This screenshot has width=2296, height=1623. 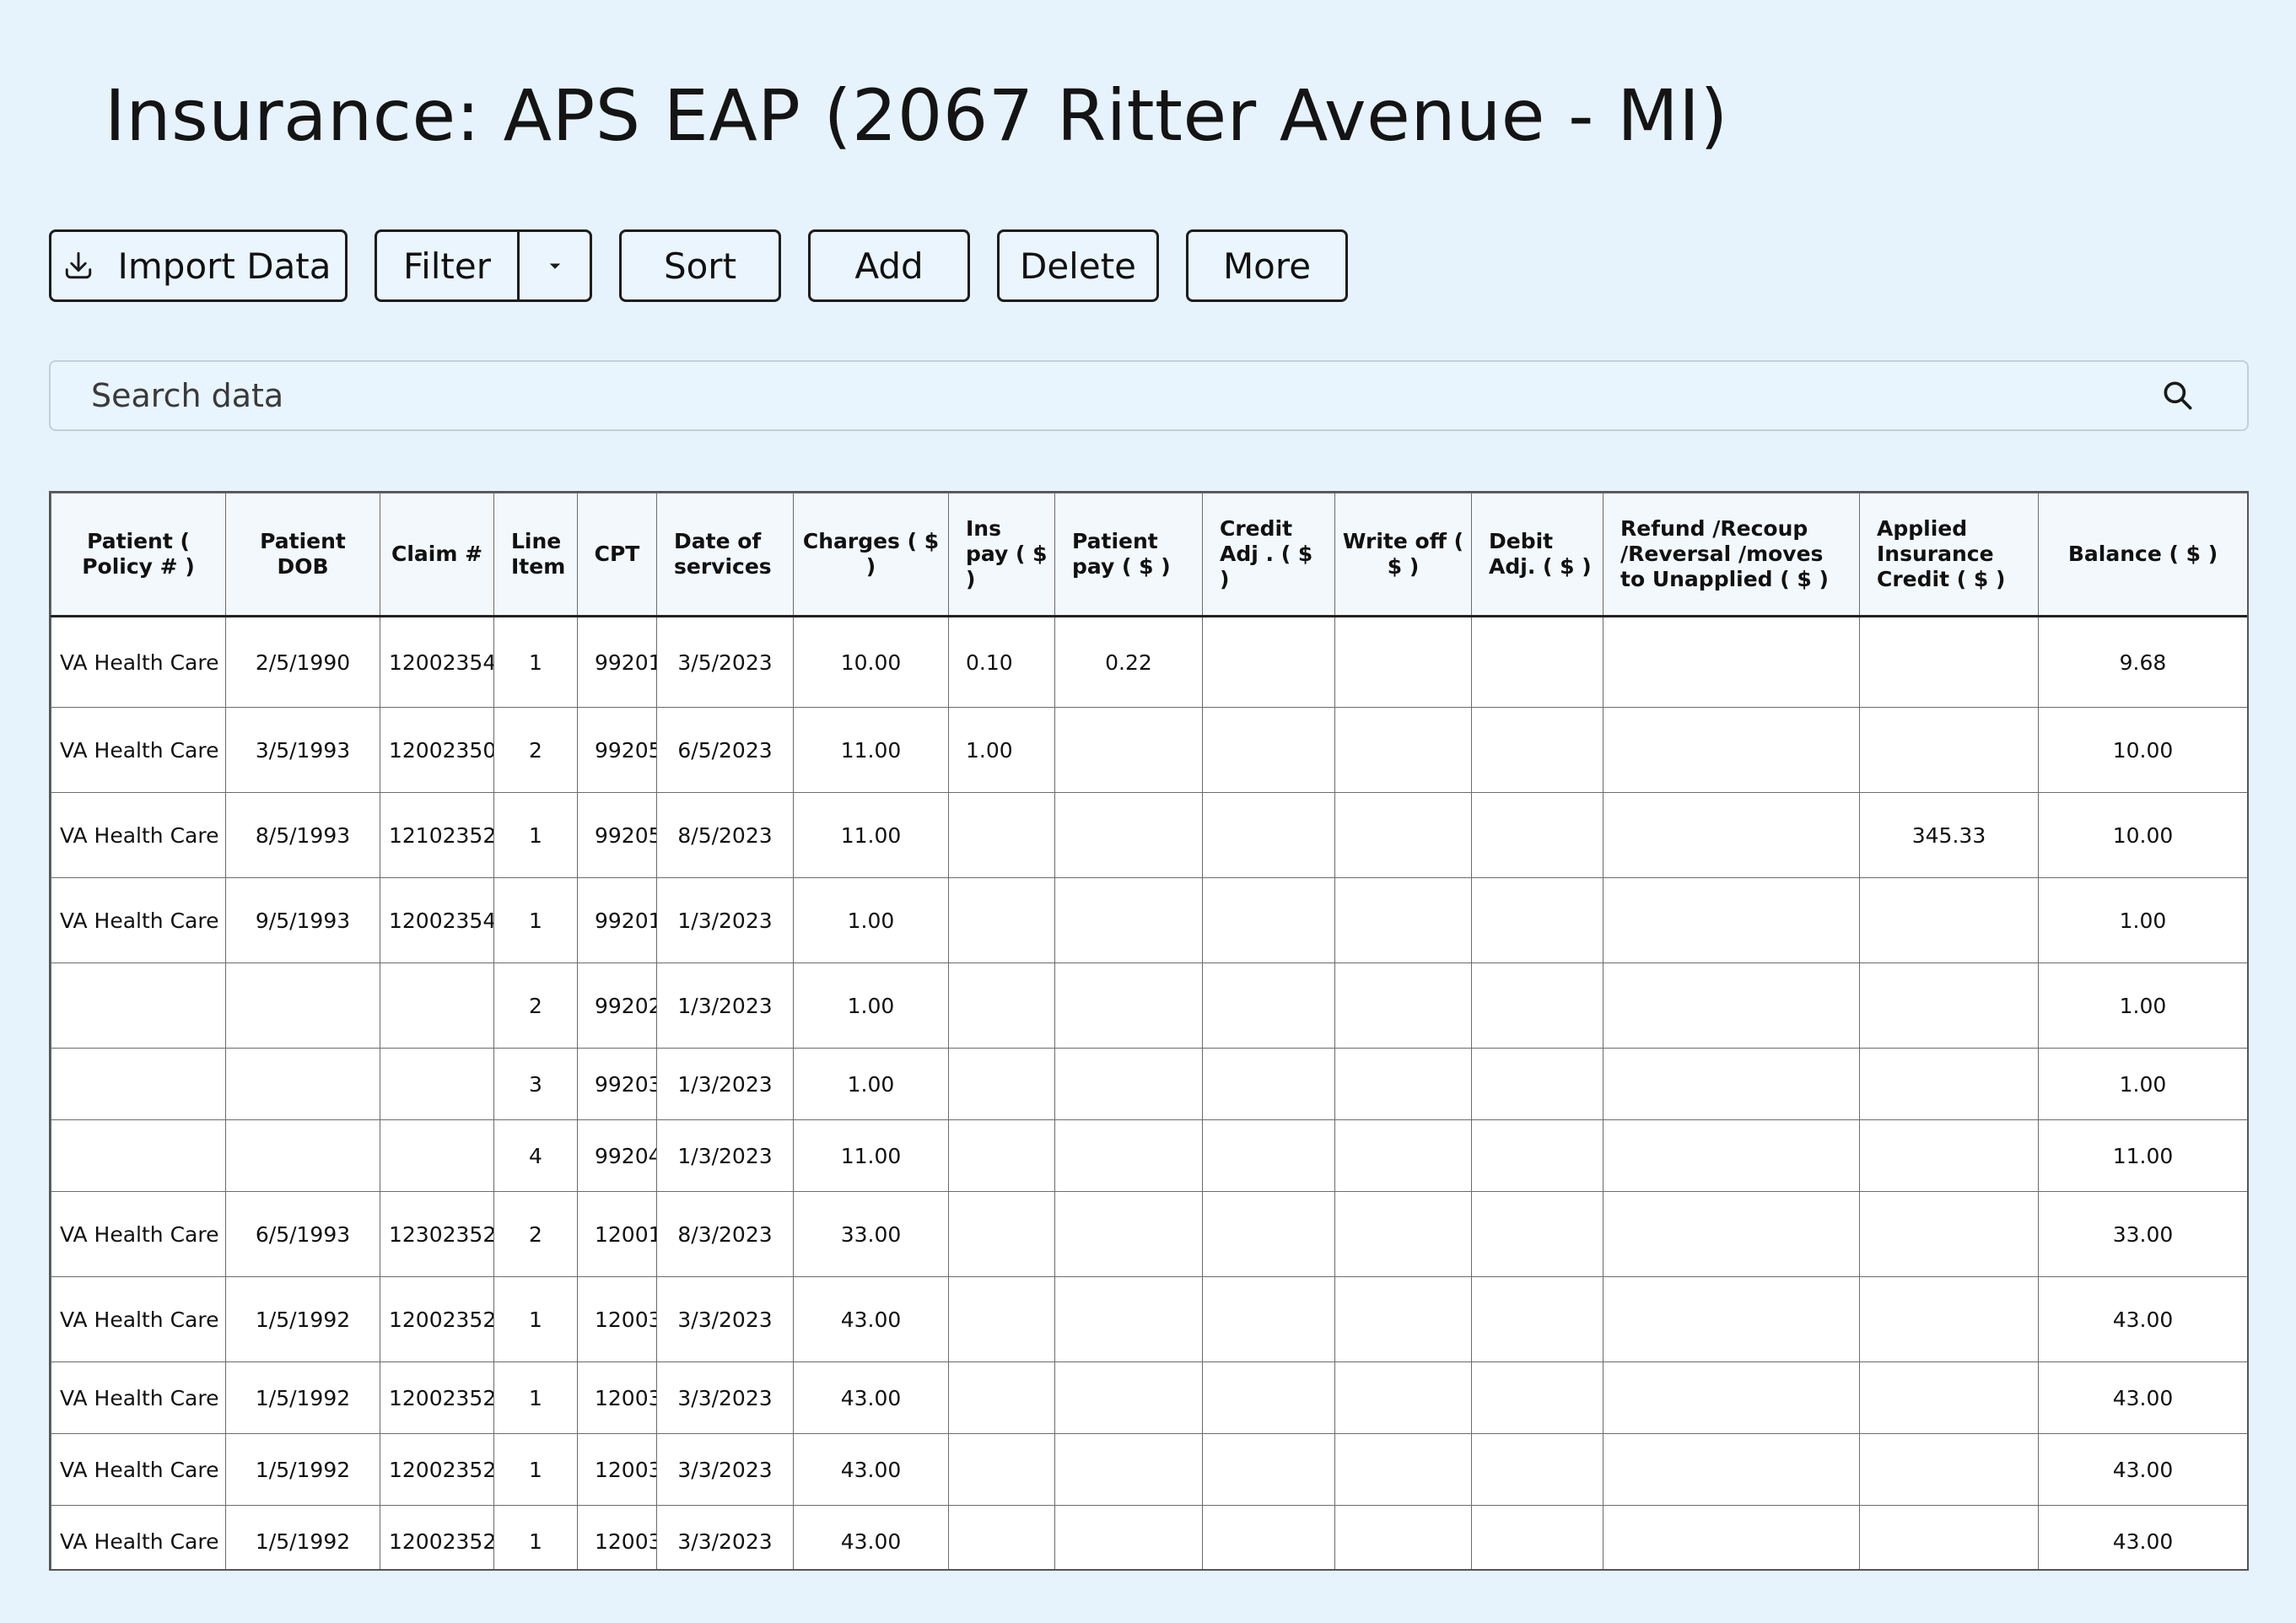 What do you see at coordinates (138, 555) in the screenshot?
I see `column-header-patient: Patient ( Policy # )` at bounding box center [138, 555].